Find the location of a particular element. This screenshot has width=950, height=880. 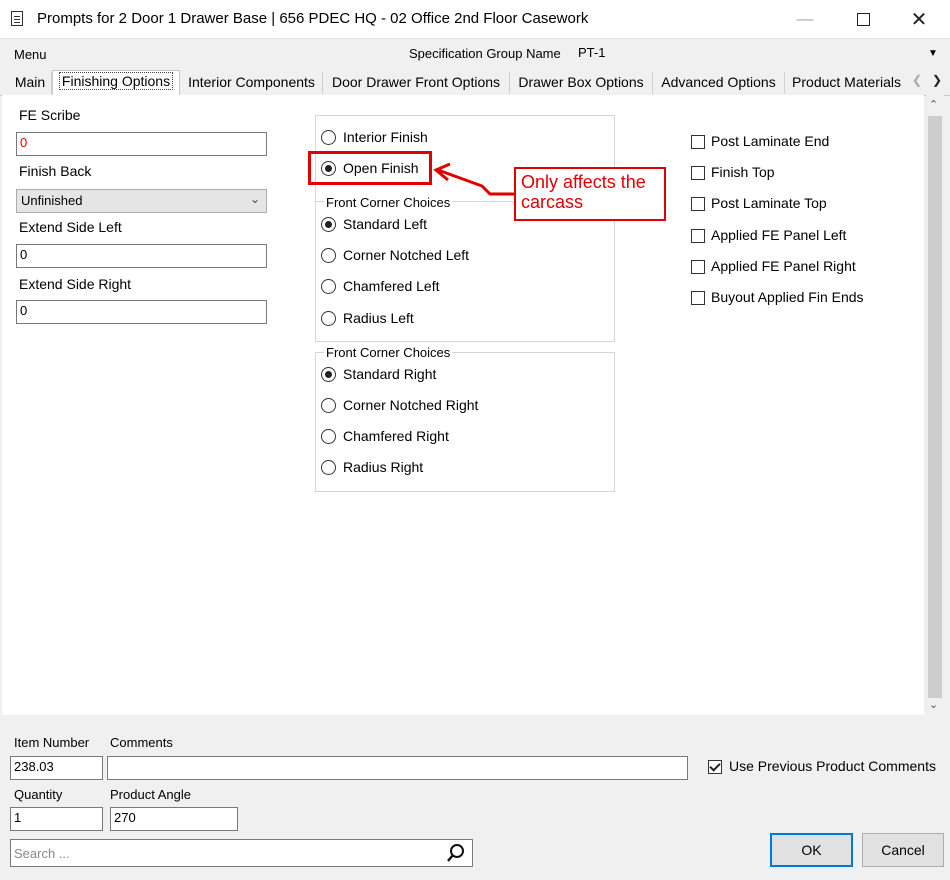

corner-notched-right-label: Corner Notched Right is located at coordinates (410, 405).